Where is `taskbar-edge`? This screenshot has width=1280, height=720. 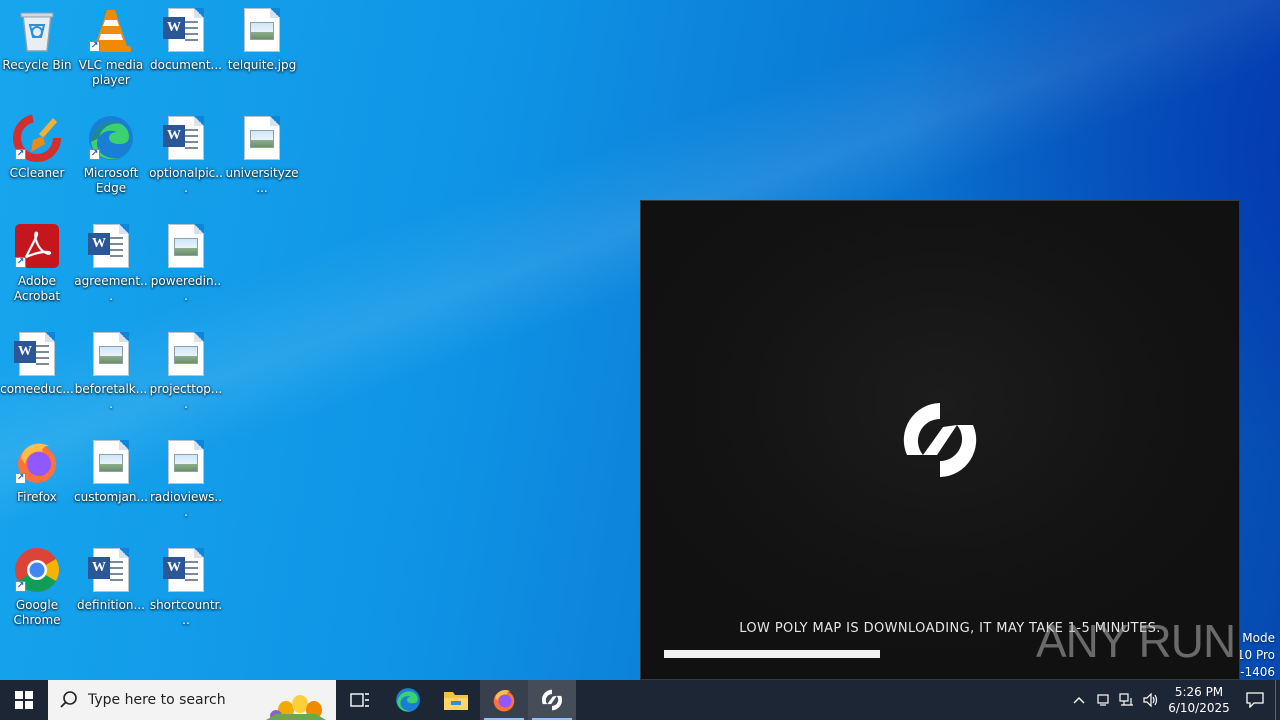 taskbar-edge is located at coordinates (408, 700).